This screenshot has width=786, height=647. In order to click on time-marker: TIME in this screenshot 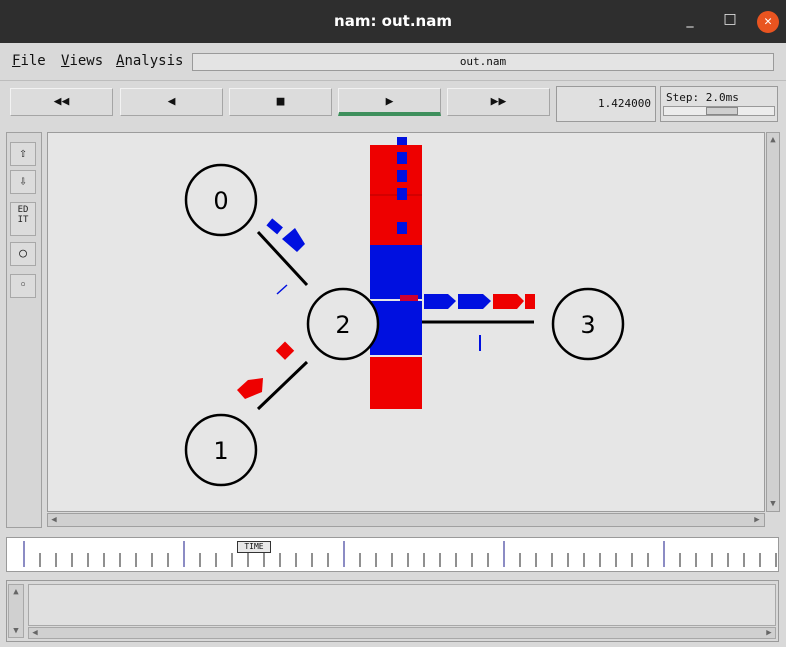, I will do `click(254, 547)`.